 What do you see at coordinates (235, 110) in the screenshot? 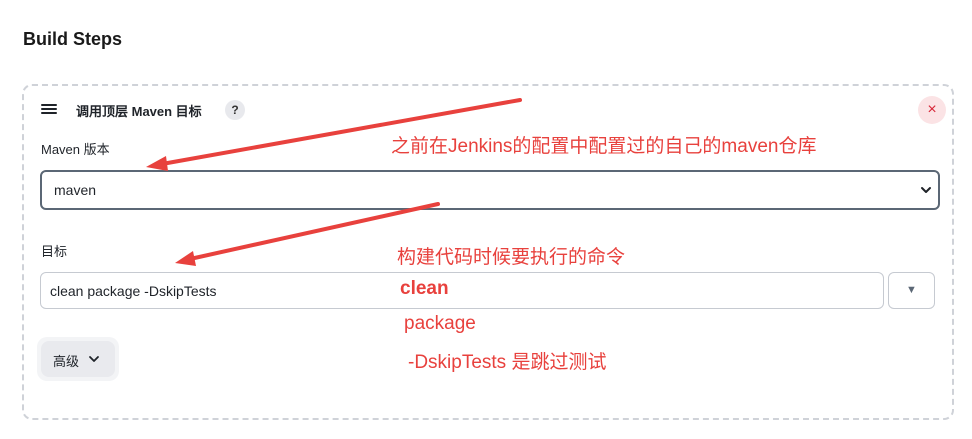
I see `help-icon: ?` at bounding box center [235, 110].